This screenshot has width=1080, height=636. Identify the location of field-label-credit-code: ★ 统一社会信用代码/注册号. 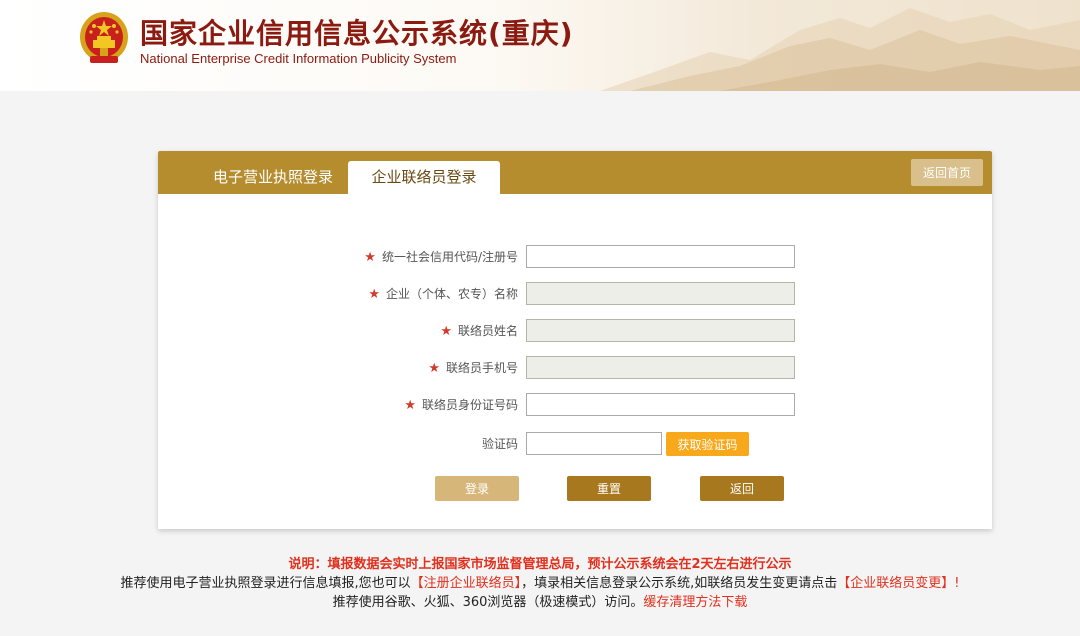
(441, 257).